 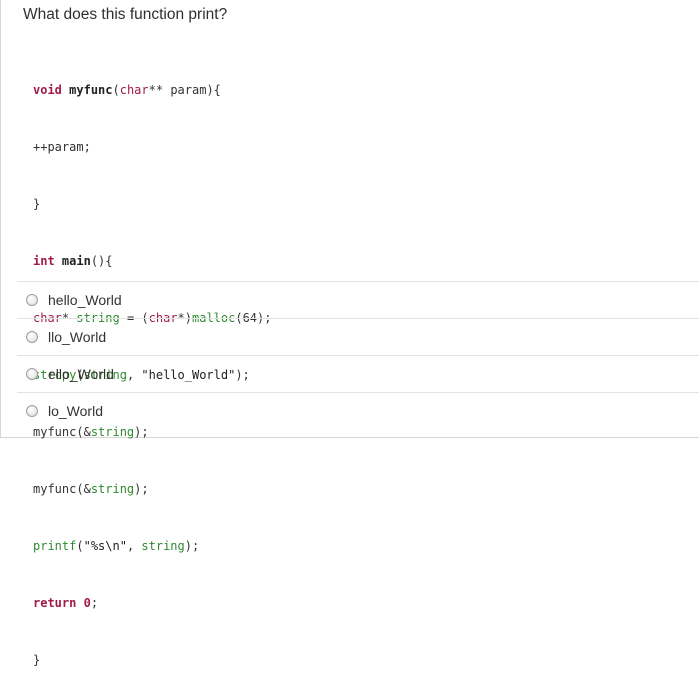 What do you see at coordinates (152, 603) in the screenshot?
I see `code-line: return 0;` at bounding box center [152, 603].